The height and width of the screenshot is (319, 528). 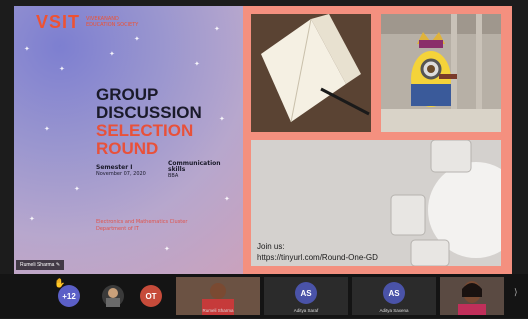 What do you see at coordinates (516, 293) in the screenshot?
I see `expand-arrow-icon: ⟩` at bounding box center [516, 293].